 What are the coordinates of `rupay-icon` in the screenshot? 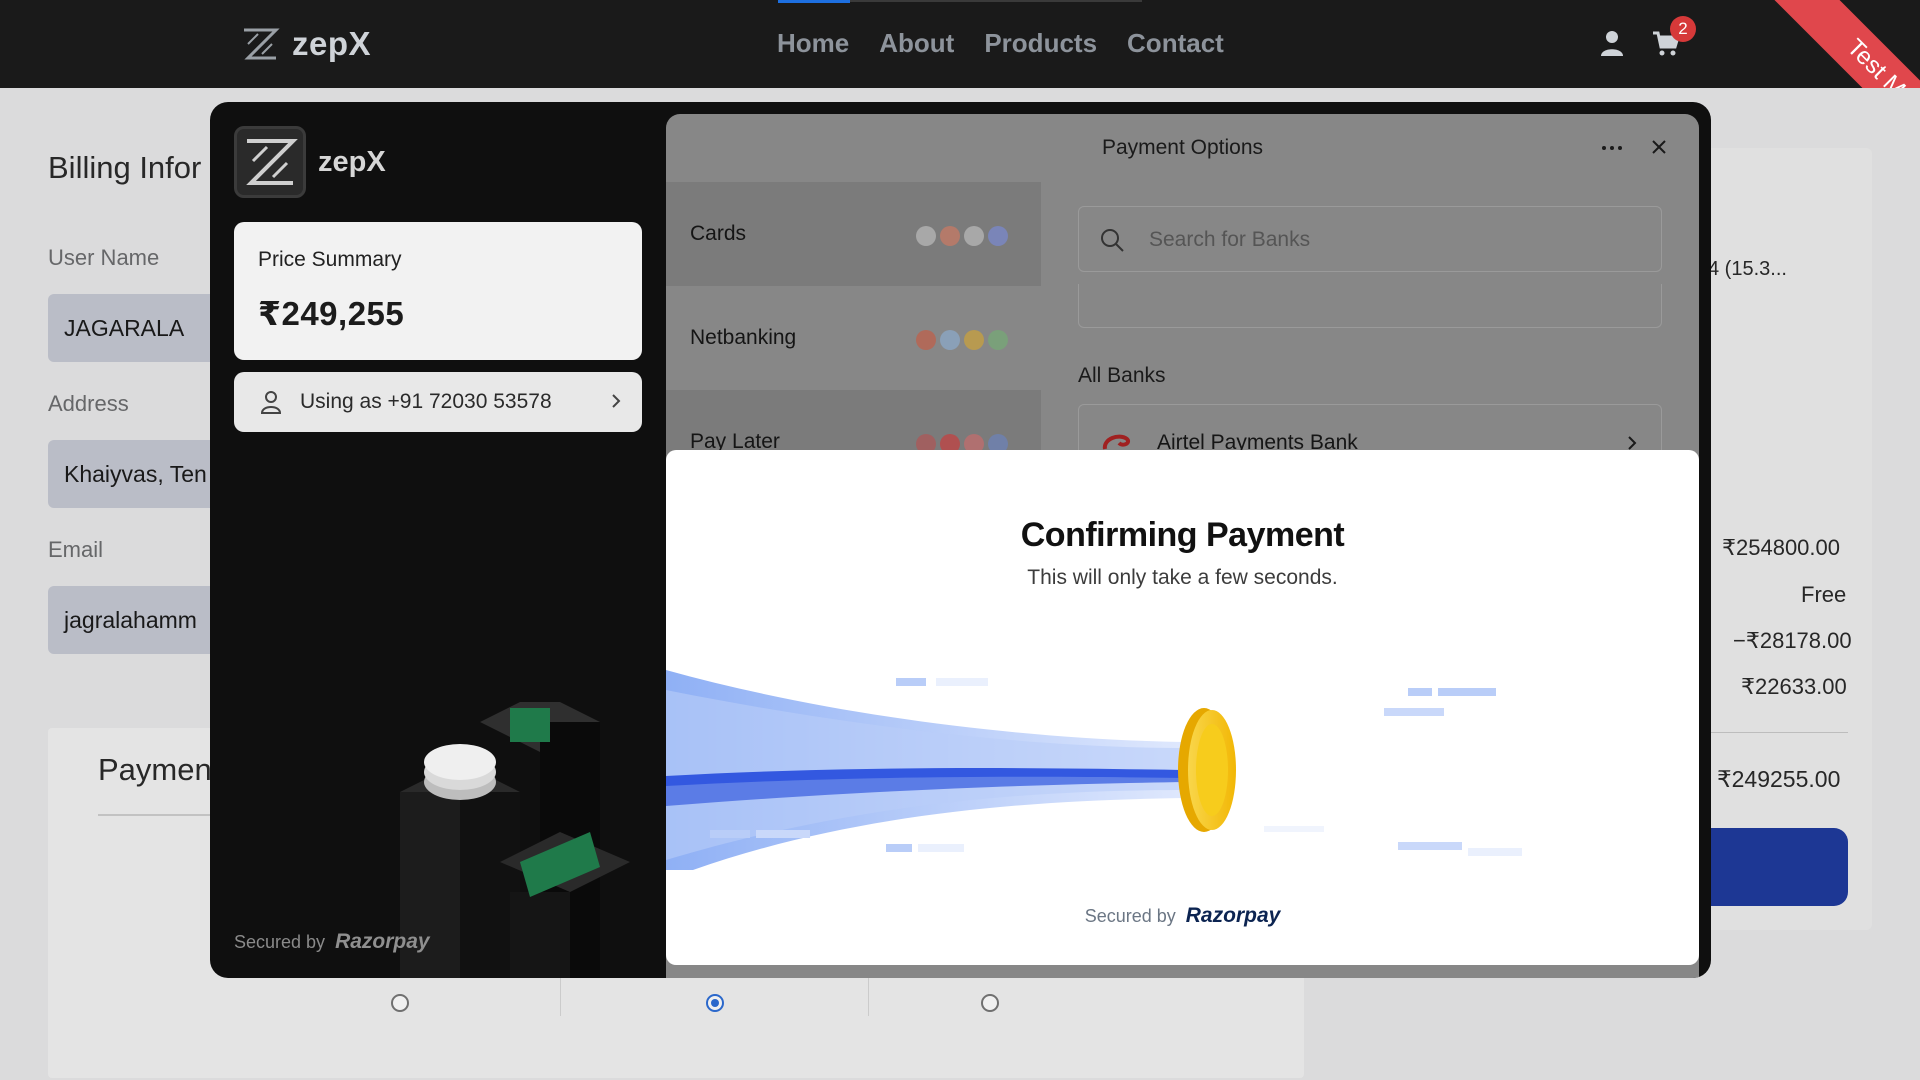 It's located at (974, 236).